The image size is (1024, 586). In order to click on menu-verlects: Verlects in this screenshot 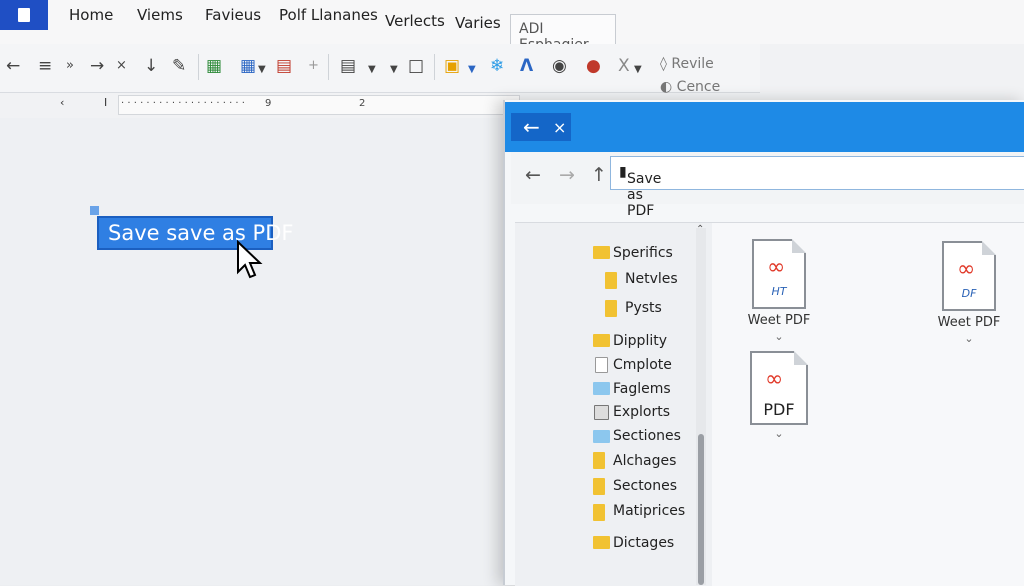, I will do `click(415, 21)`.